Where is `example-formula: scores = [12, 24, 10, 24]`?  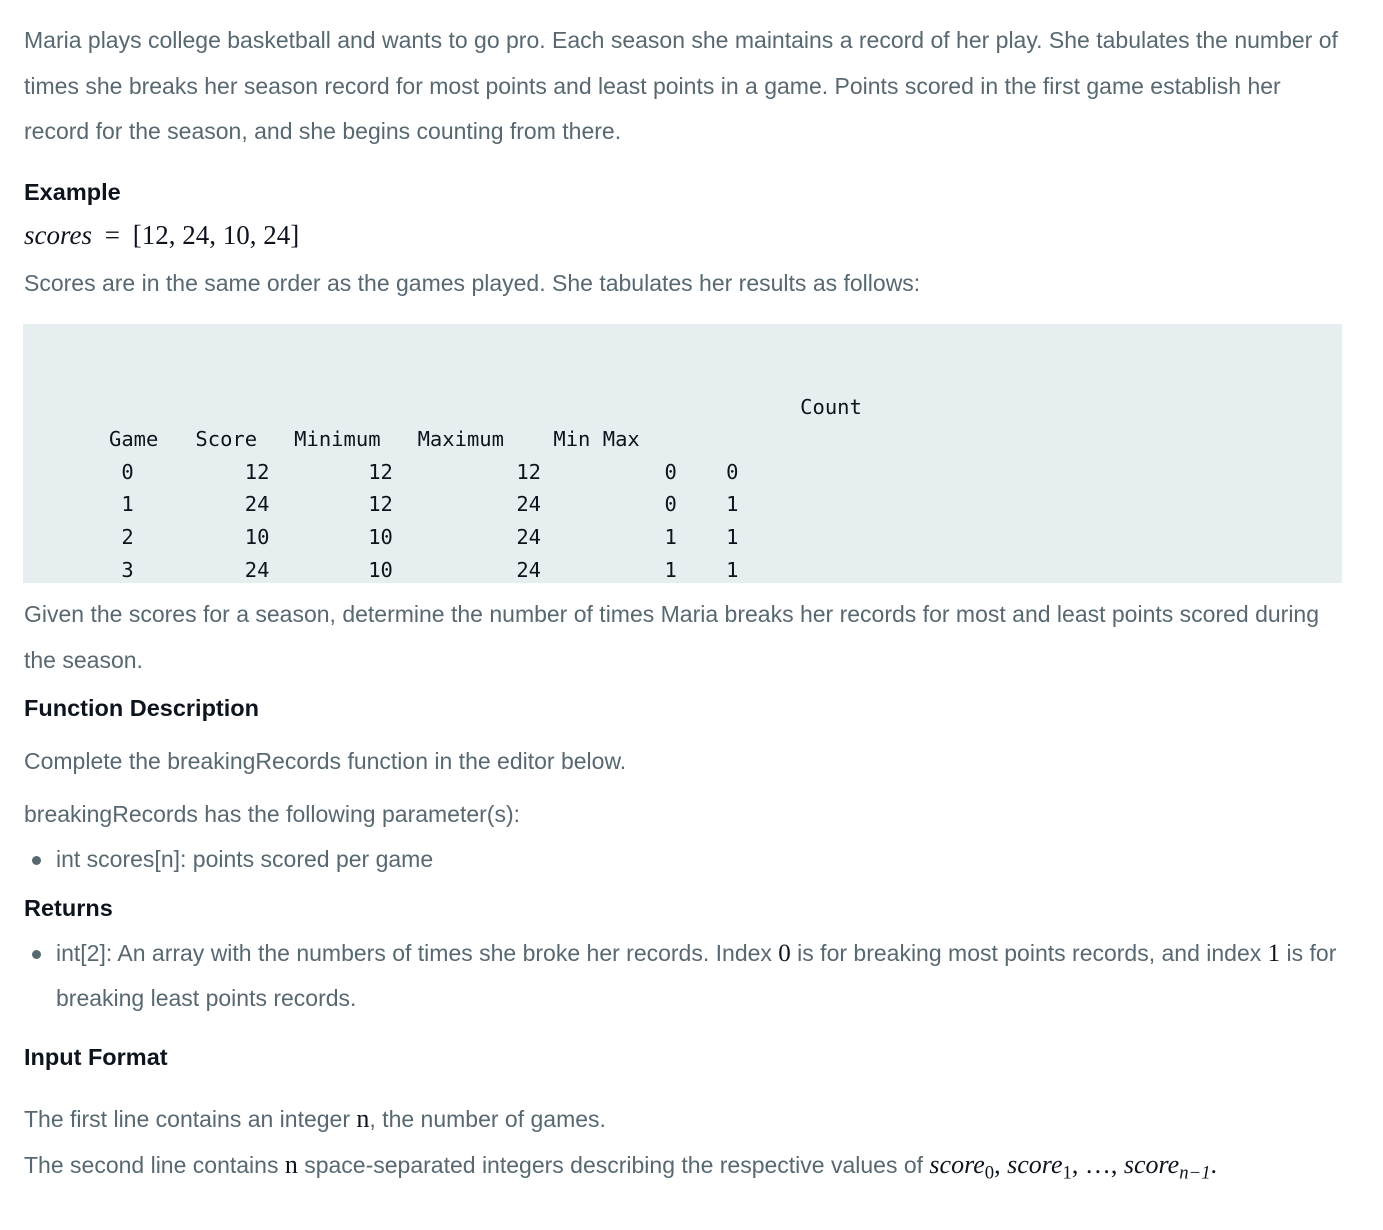
example-formula: scores = [12, 24, 10, 24] is located at coordinates (683, 235).